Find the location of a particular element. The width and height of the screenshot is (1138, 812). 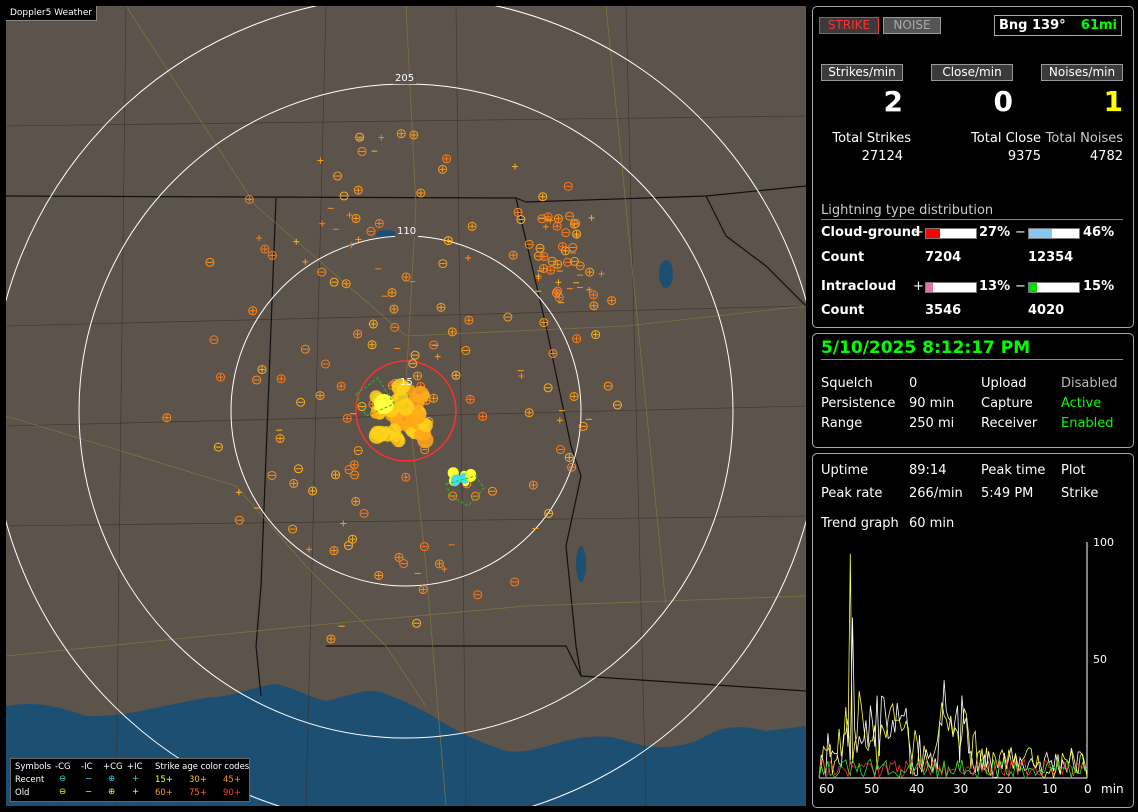

plot-value: Strike is located at coordinates (1079, 493).